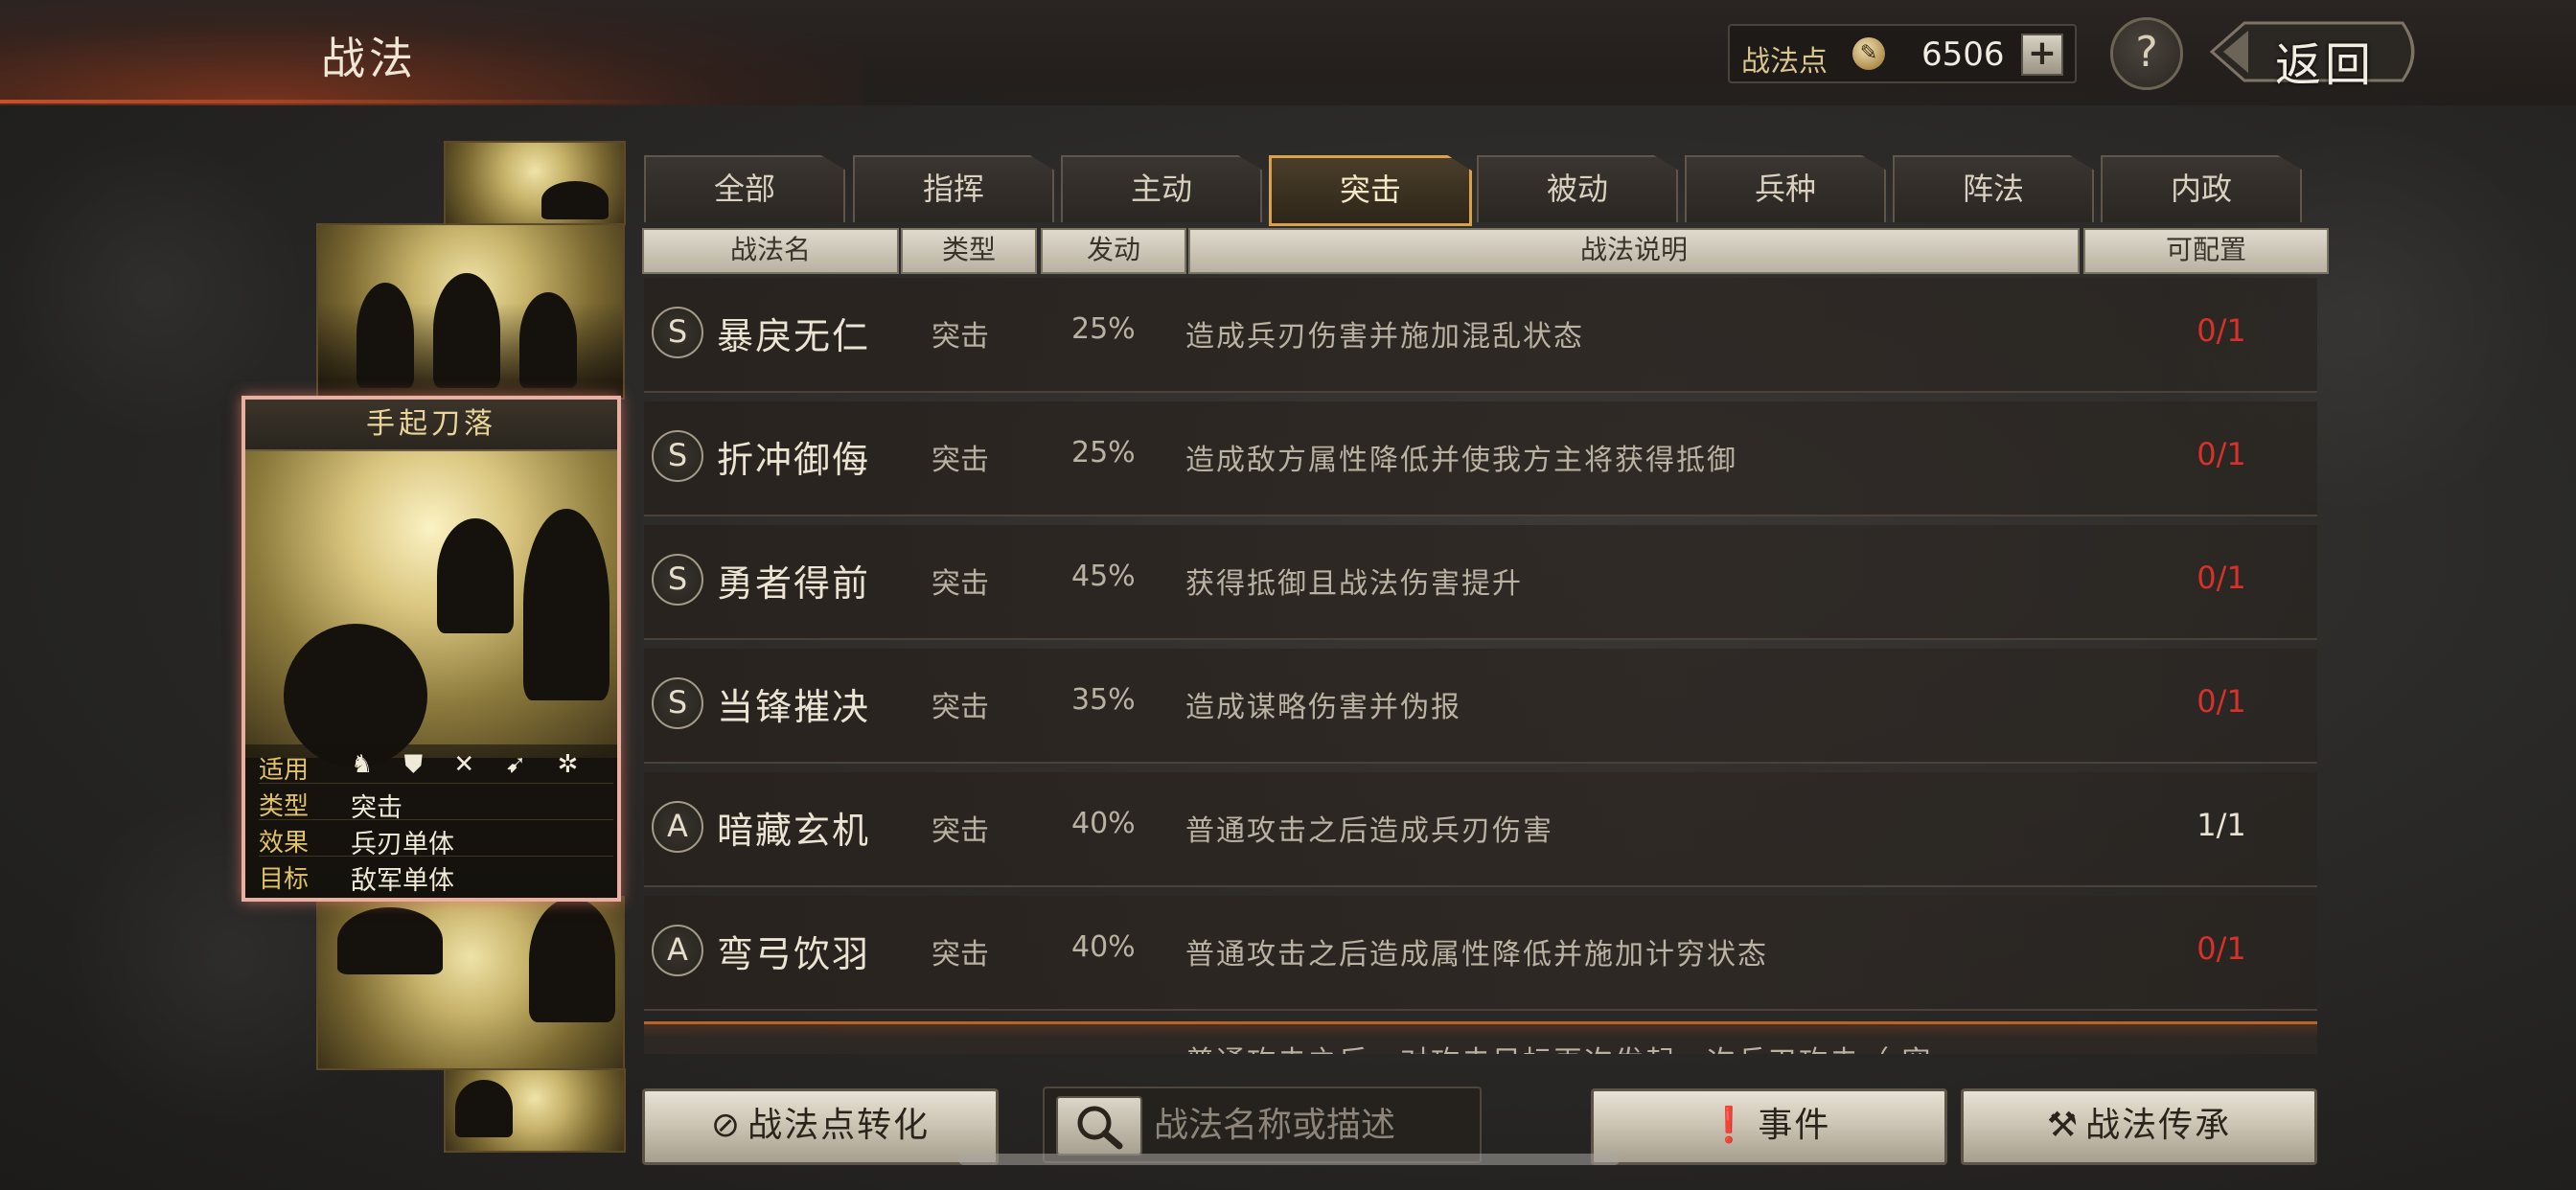 The width and height of the screenshot is (2576, 1190). What do you see at coordinates (1902, 54) in the screenshot?
I see `skill-points-display: 战法点 ✎ 6506 +` at bounding box center [1902, 54].